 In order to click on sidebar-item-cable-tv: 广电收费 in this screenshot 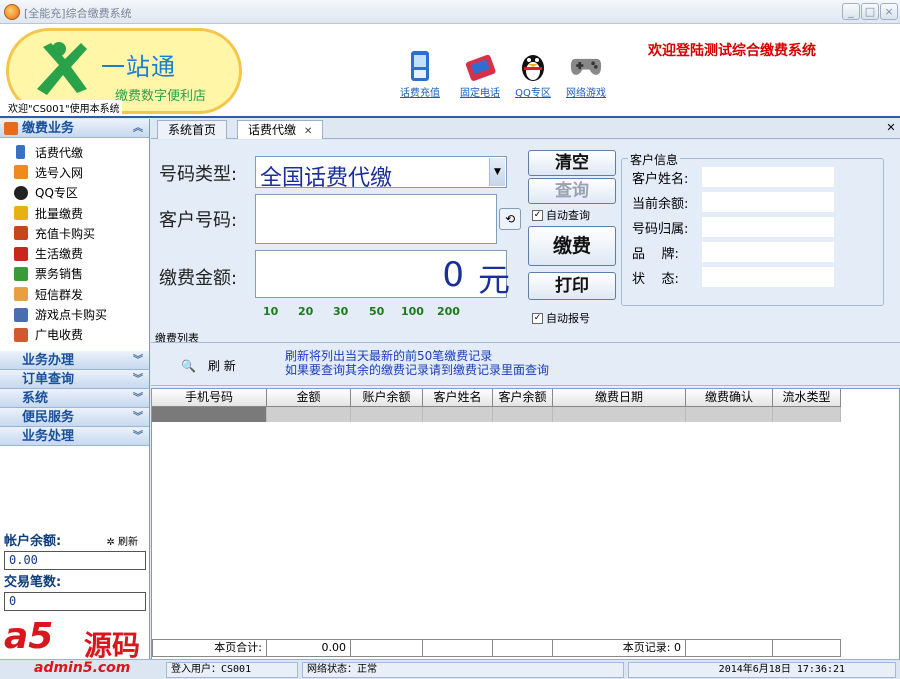, I will do `click(74, 335)`.